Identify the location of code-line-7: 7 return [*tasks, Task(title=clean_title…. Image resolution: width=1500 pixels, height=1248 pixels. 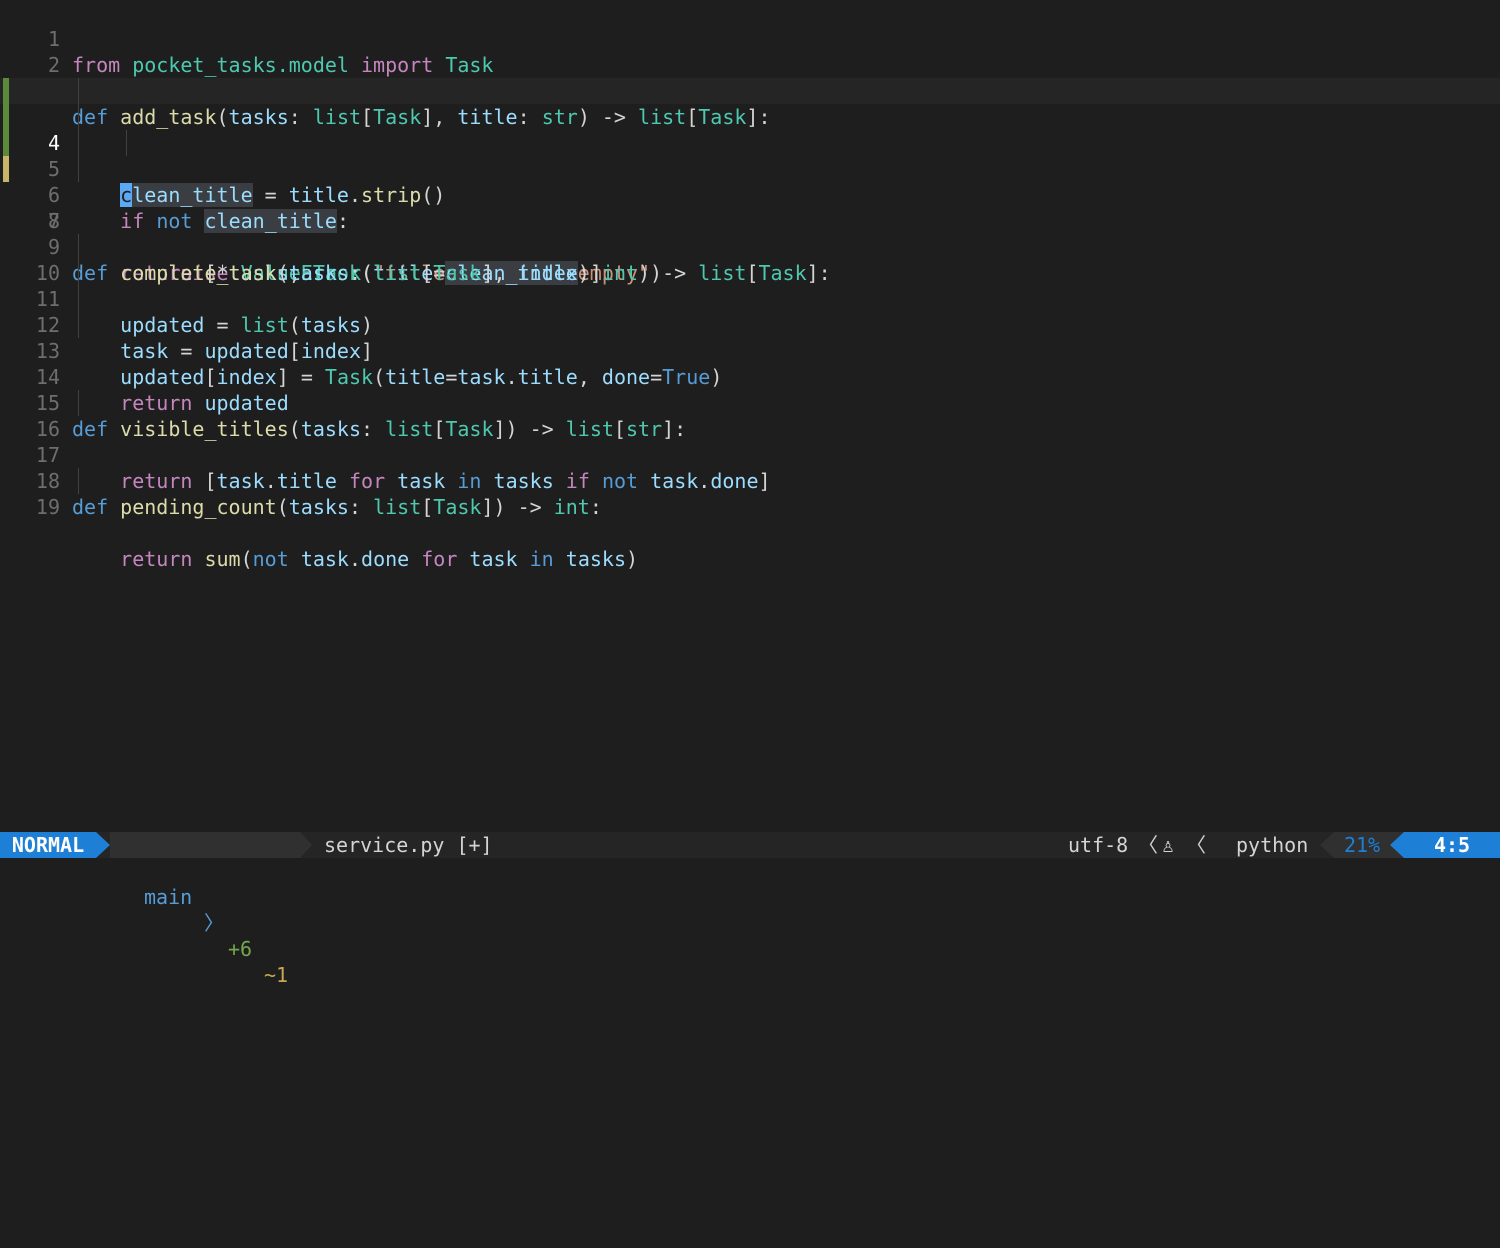
(750, 220).